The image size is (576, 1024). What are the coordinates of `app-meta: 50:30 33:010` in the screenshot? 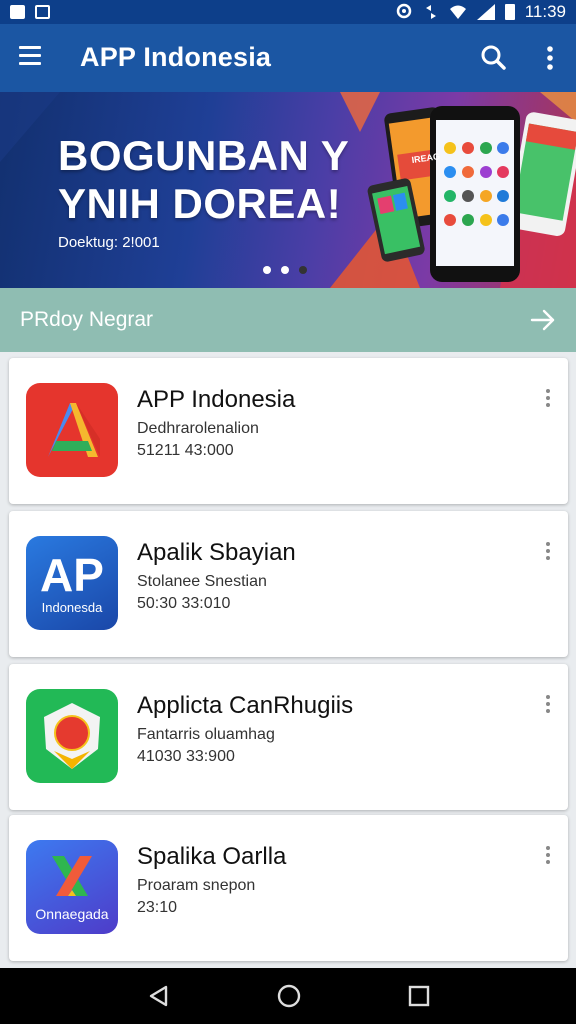 It's located at (184, 603).